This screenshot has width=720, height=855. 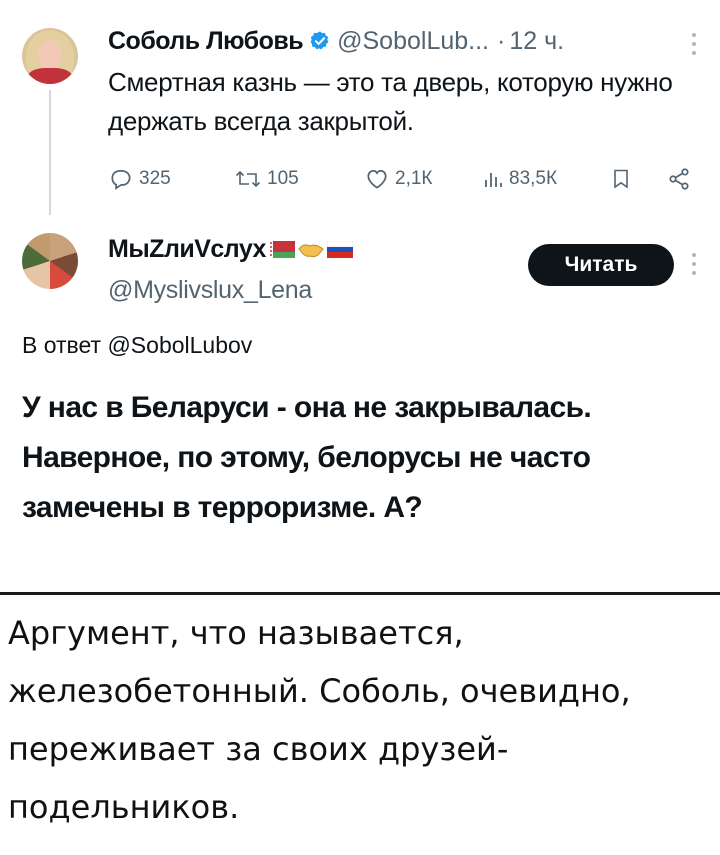 What do you see at coordinates (336, 41) in the screenshot?
I see `tweet-header: Соболь Любовь @SobolLub... · 12 ч.` at bounding box center [336, 41].